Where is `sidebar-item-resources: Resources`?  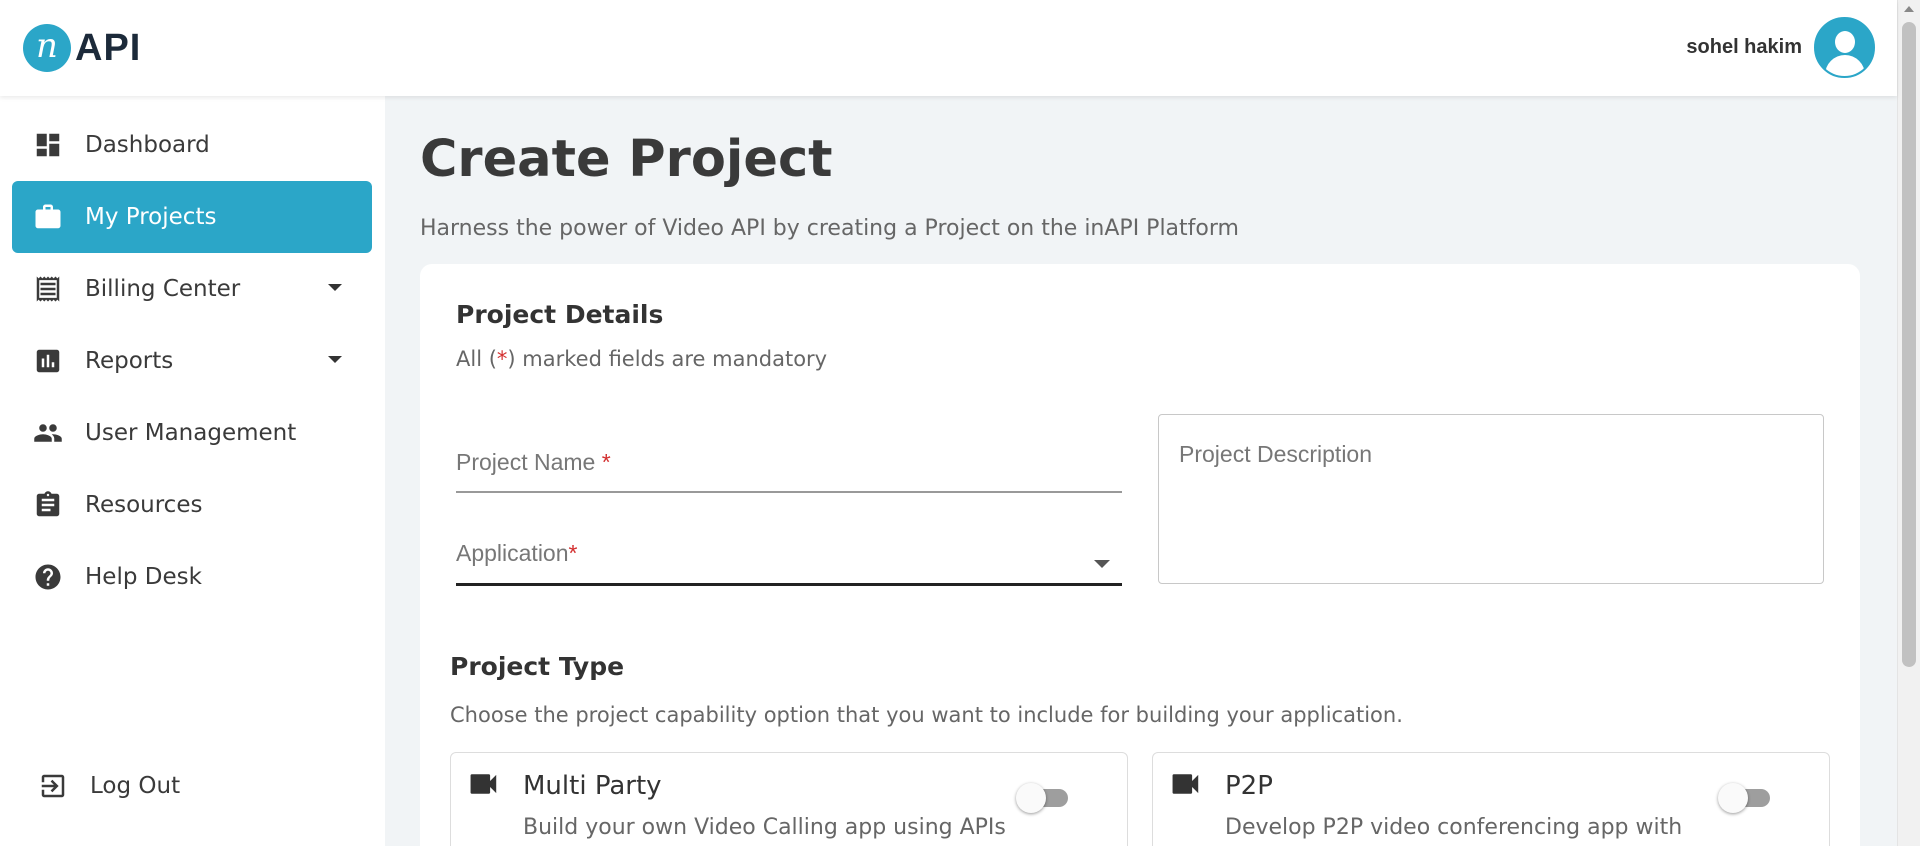 sidebar-item-resources: Resources is located at coordinates (192, 505).